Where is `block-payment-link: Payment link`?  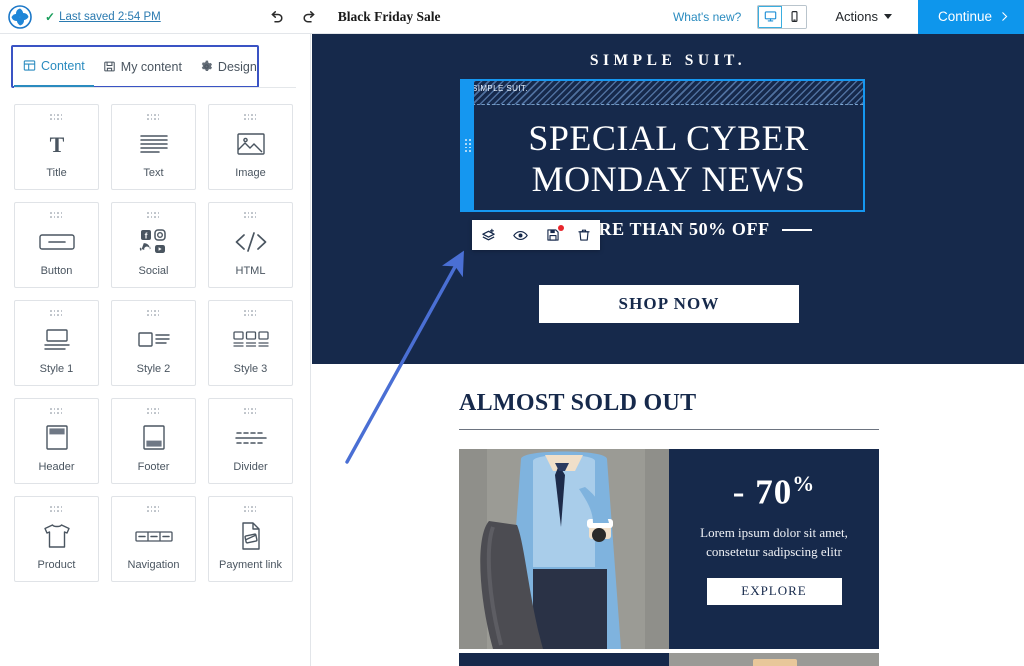 block-payment-link: Payment link is located at coordinates (250, 539).